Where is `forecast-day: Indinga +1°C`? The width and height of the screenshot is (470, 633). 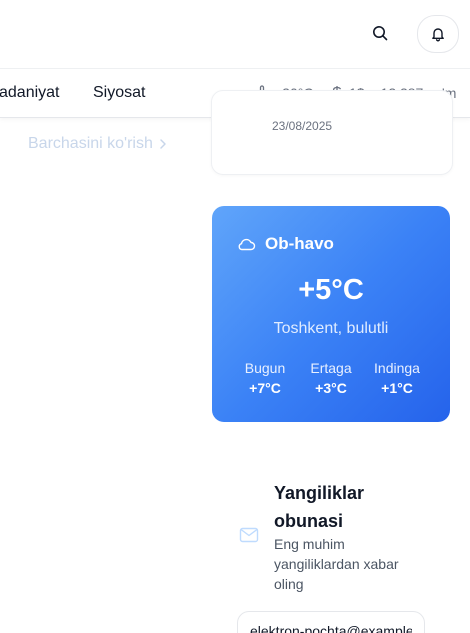
forecast-day: Indinga +1°C is located at coordinates (397, 378).